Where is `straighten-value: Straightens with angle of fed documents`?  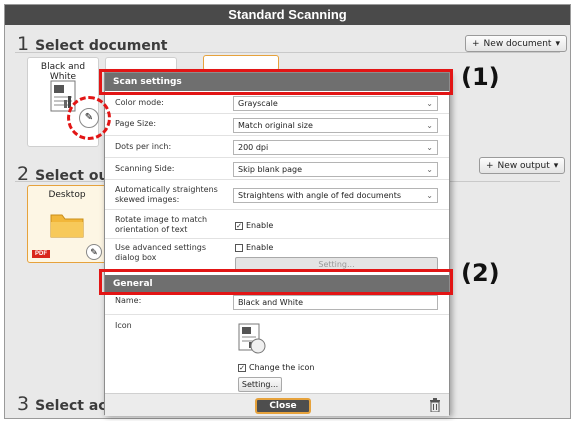 straighten-value: Straightens with angle of fed documents is located at coordinates (320, 195).